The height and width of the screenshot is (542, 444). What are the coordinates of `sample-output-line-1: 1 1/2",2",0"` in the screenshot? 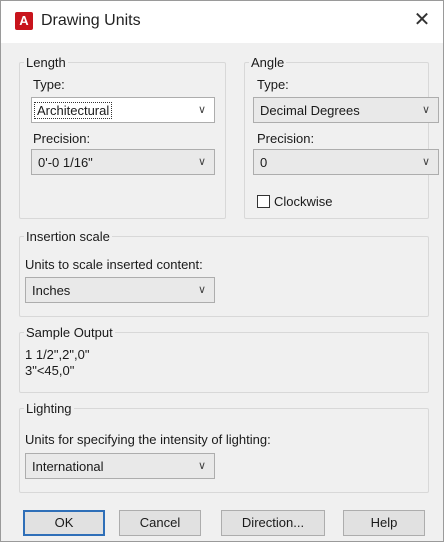 It's located at (57, 354).